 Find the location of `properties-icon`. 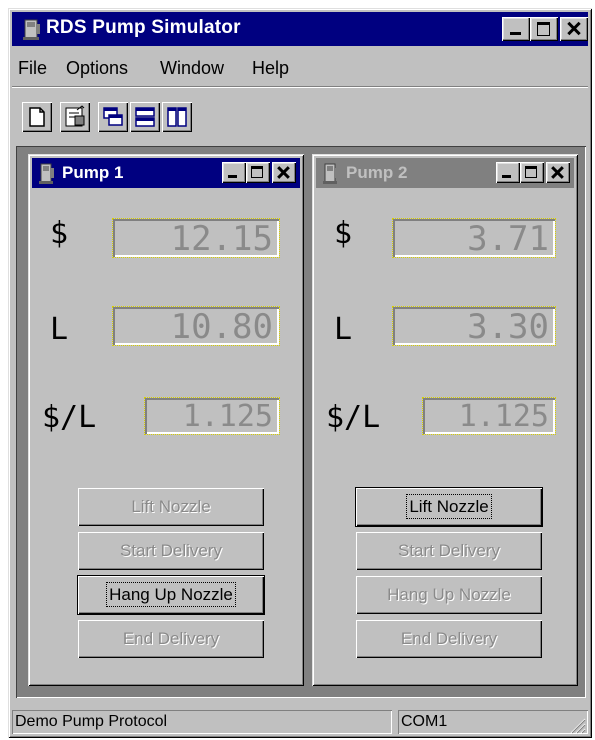

properties-icon is located at coordinates (75, 116).